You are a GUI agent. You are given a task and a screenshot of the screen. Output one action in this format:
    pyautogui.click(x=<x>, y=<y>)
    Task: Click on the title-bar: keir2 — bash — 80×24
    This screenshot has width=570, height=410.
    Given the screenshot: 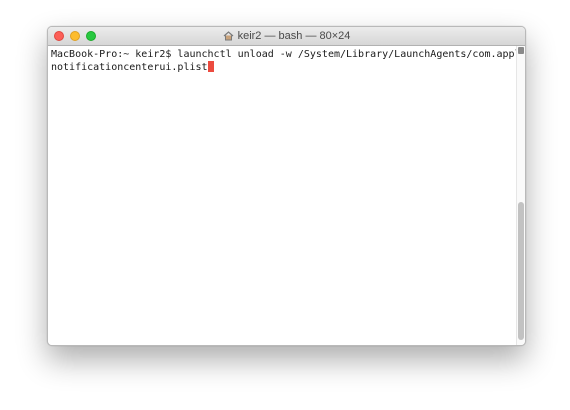 What is the action you would take?
    pyautogui.click(x=286, y=36)
    